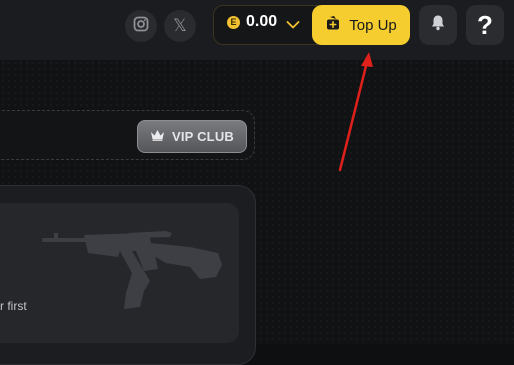 The width and height of the screenshot is (514, 365). What do you see at coordinates (355, 112) in the screenshot?
I see `annotation-arrow` at bounding box center [355, 112].